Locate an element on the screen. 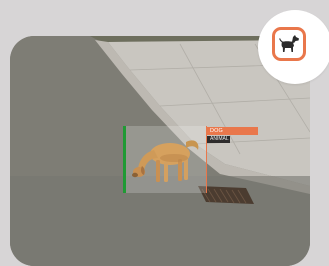  dog-subject is located at coordinates (165, 161).